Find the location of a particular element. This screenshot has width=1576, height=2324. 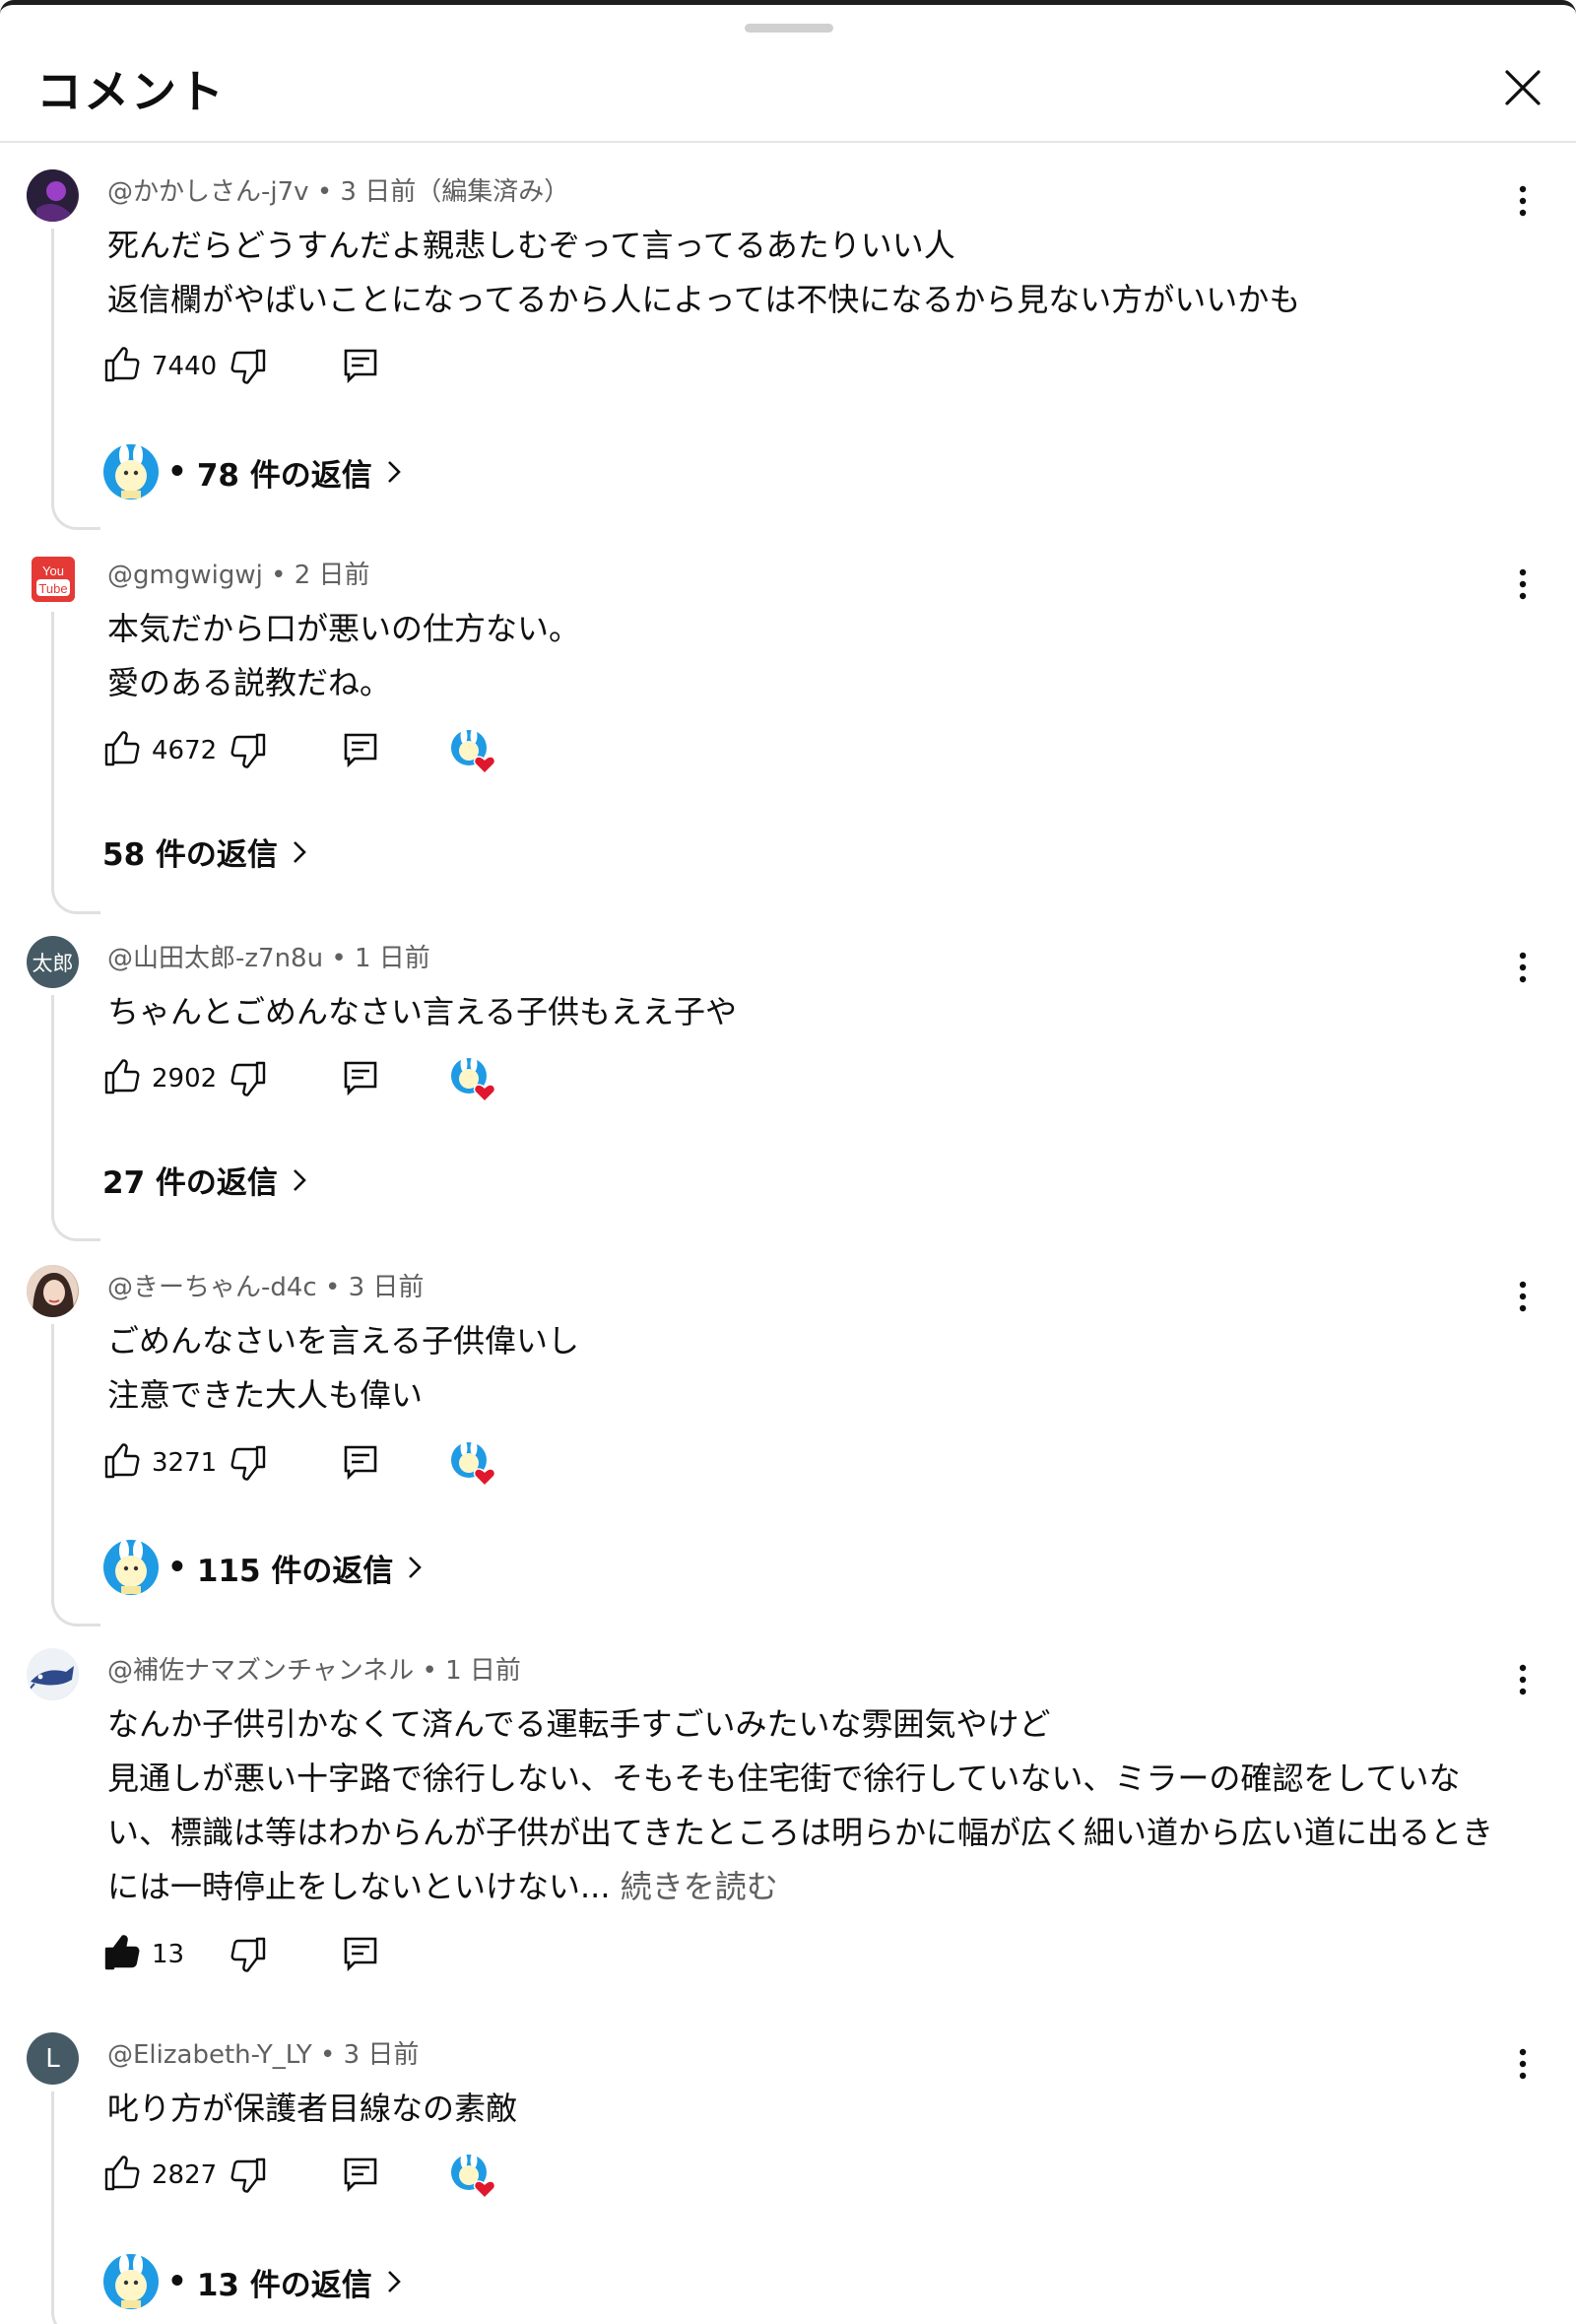

author-name: @かかしさん-j7v is located at coordinates (208, 192).